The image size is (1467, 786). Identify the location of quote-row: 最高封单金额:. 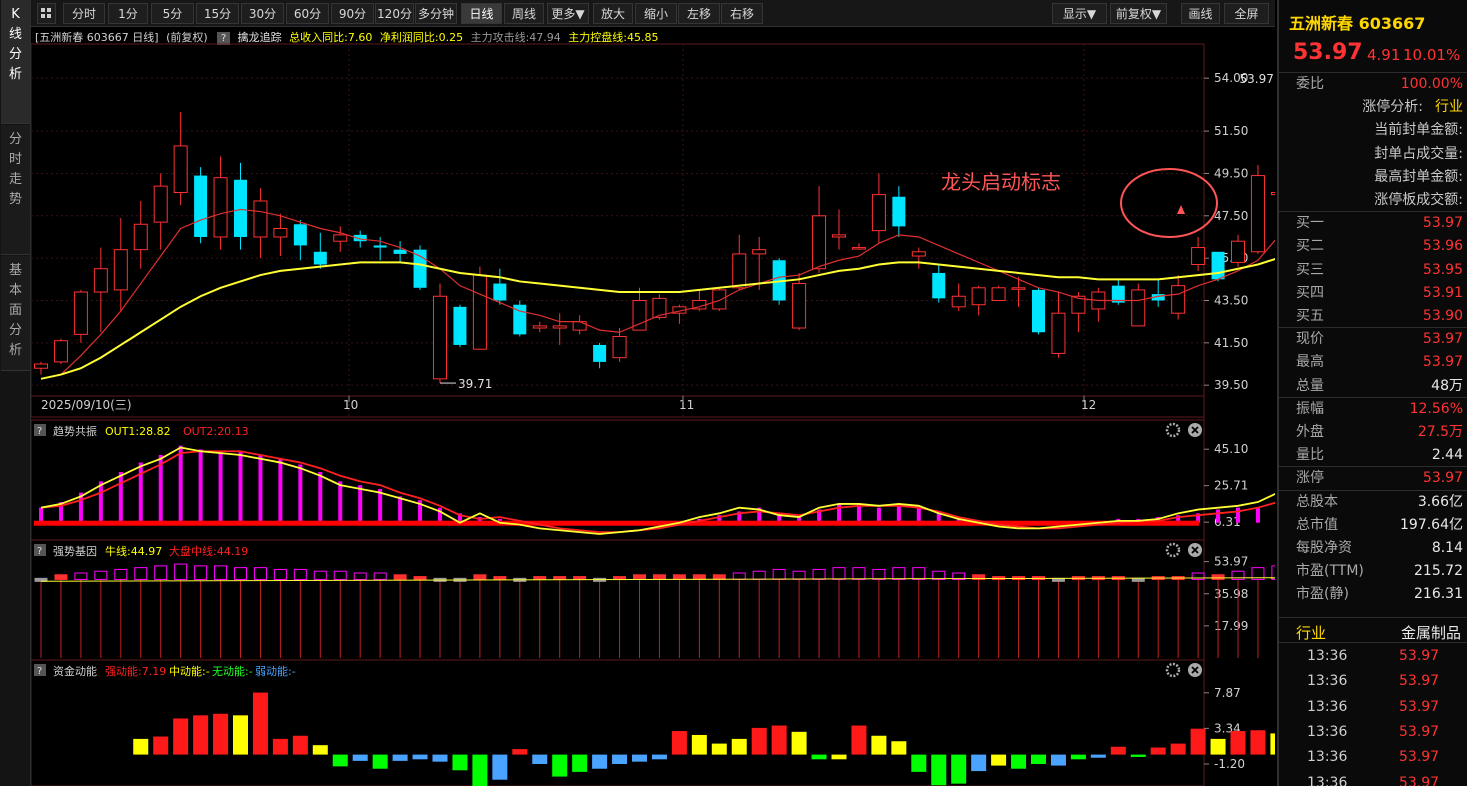
(1373, 177).